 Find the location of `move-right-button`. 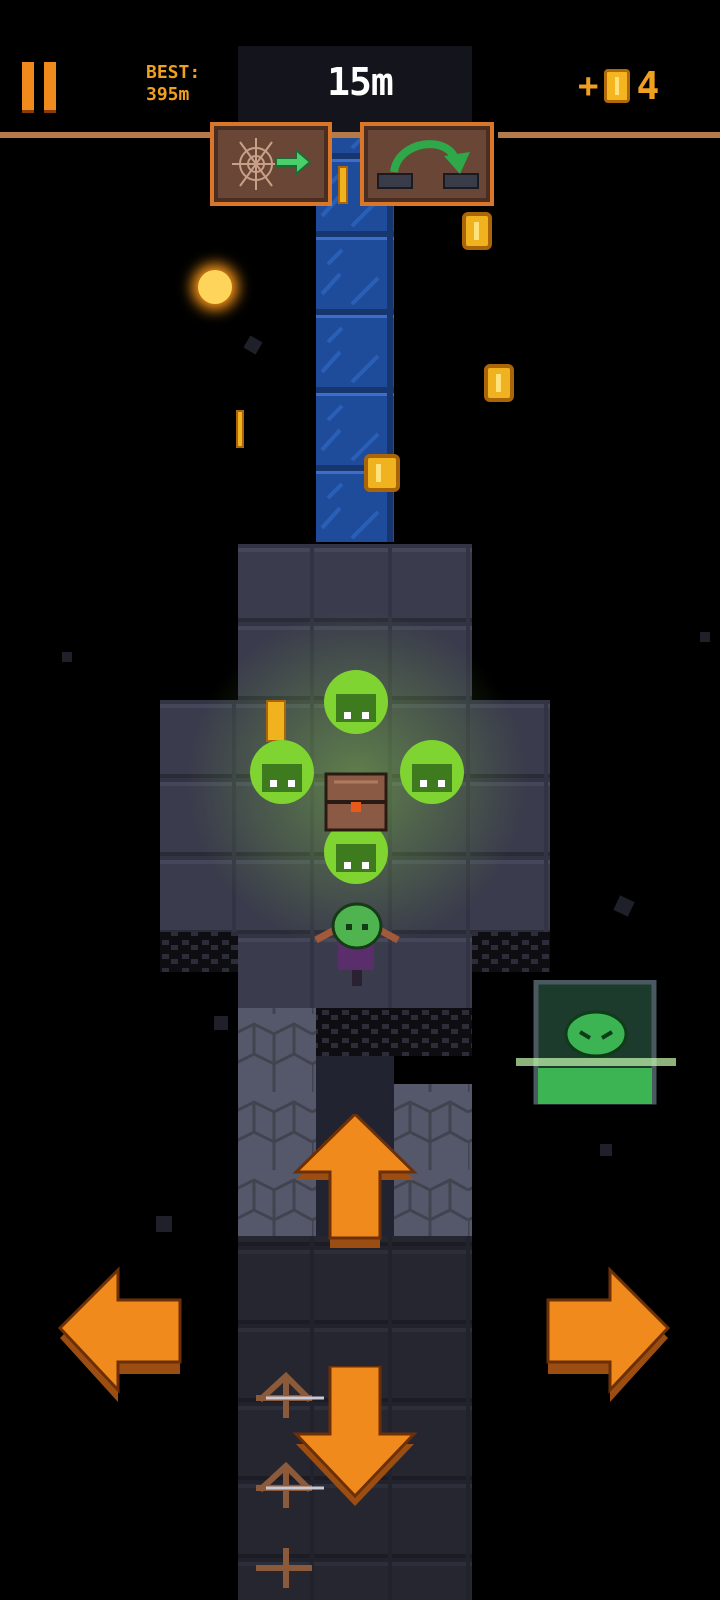

move-right-button is located at coordinates (607, 1336).